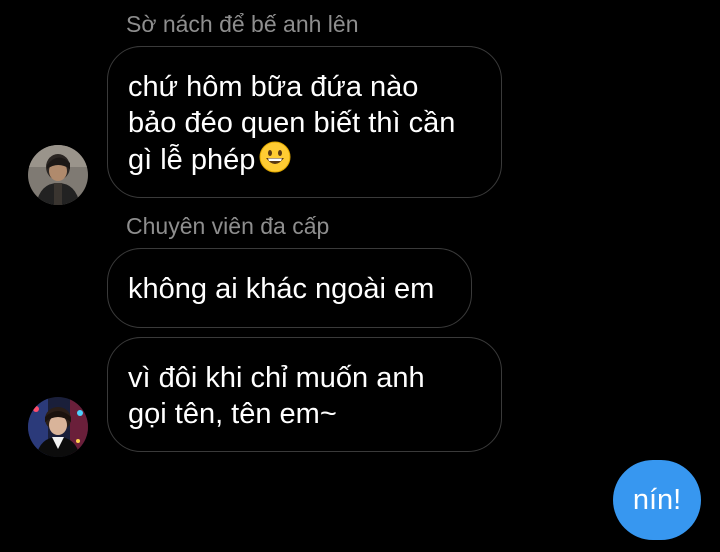  I want to click on sender-name: Chuyên viên đa cấp, so click(228, 226).